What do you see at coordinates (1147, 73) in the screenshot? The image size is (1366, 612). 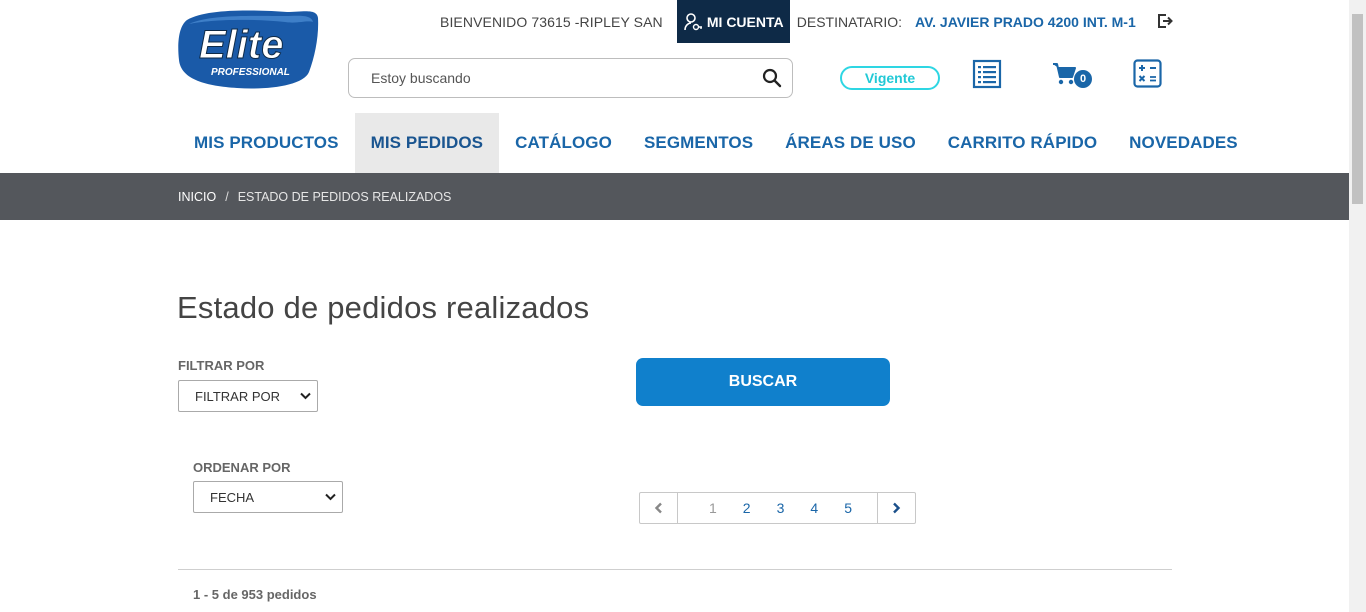 I see `calculator-icon` at bounding box center [1147, 73].